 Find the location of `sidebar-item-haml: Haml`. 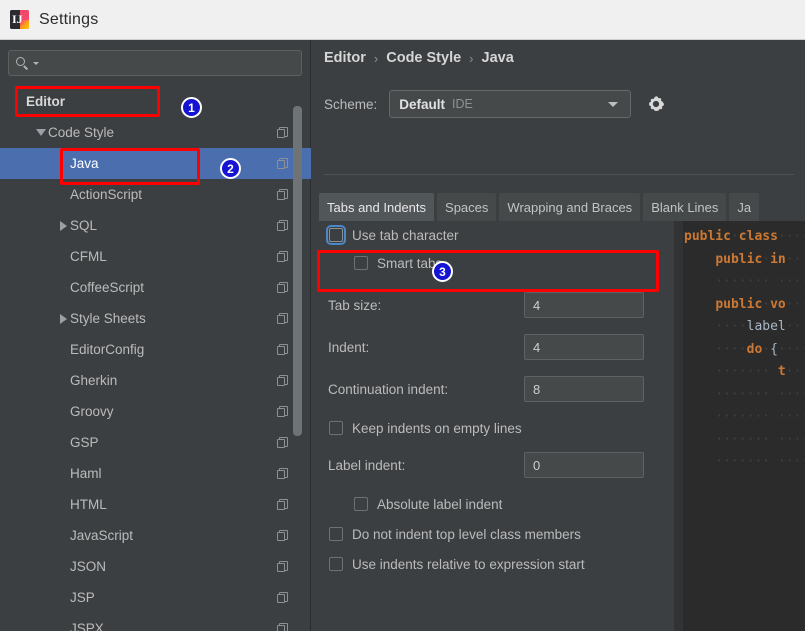

sidebar-item-haml: Haml is located at coordinates (155, 473).